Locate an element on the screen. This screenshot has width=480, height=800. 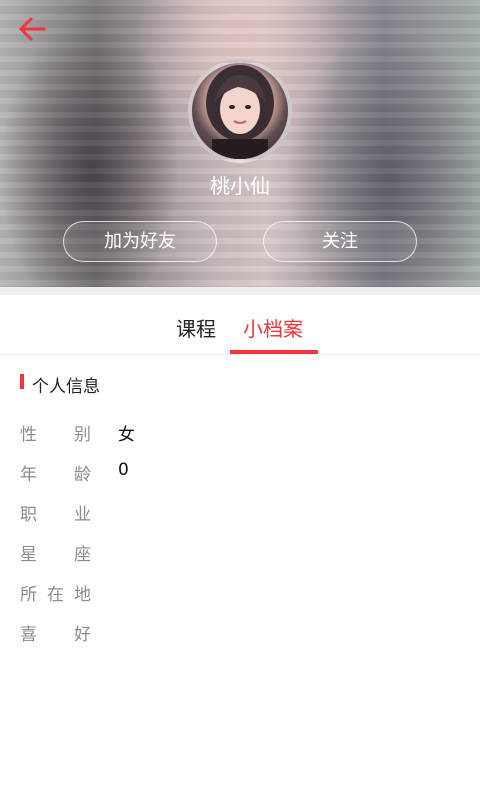
label-char: 座 is located at coordinates (82, 555).